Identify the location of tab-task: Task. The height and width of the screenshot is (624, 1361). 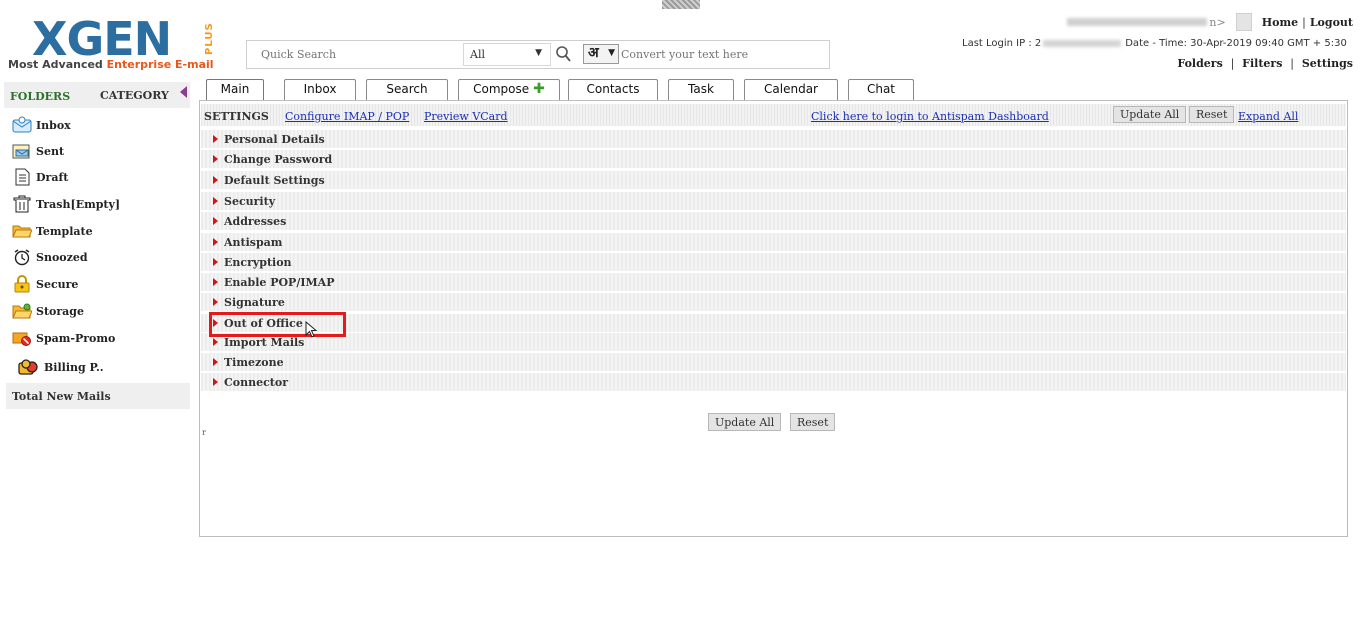
(701, 89).